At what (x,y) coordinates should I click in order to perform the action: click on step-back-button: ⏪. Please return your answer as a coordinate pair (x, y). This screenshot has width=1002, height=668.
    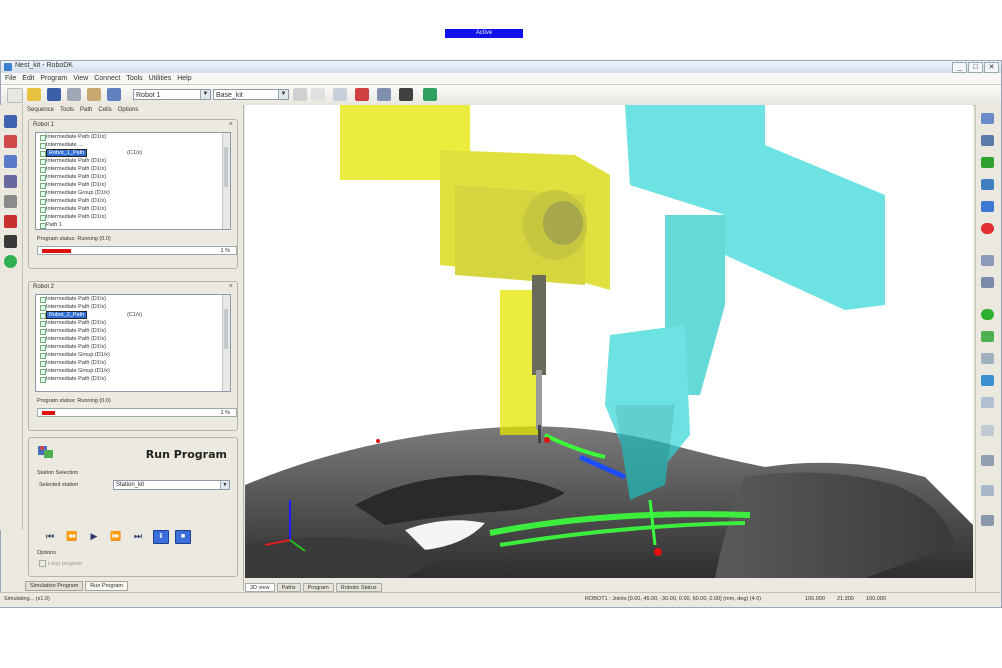
    Looking at the image, I should click on (72, 536).